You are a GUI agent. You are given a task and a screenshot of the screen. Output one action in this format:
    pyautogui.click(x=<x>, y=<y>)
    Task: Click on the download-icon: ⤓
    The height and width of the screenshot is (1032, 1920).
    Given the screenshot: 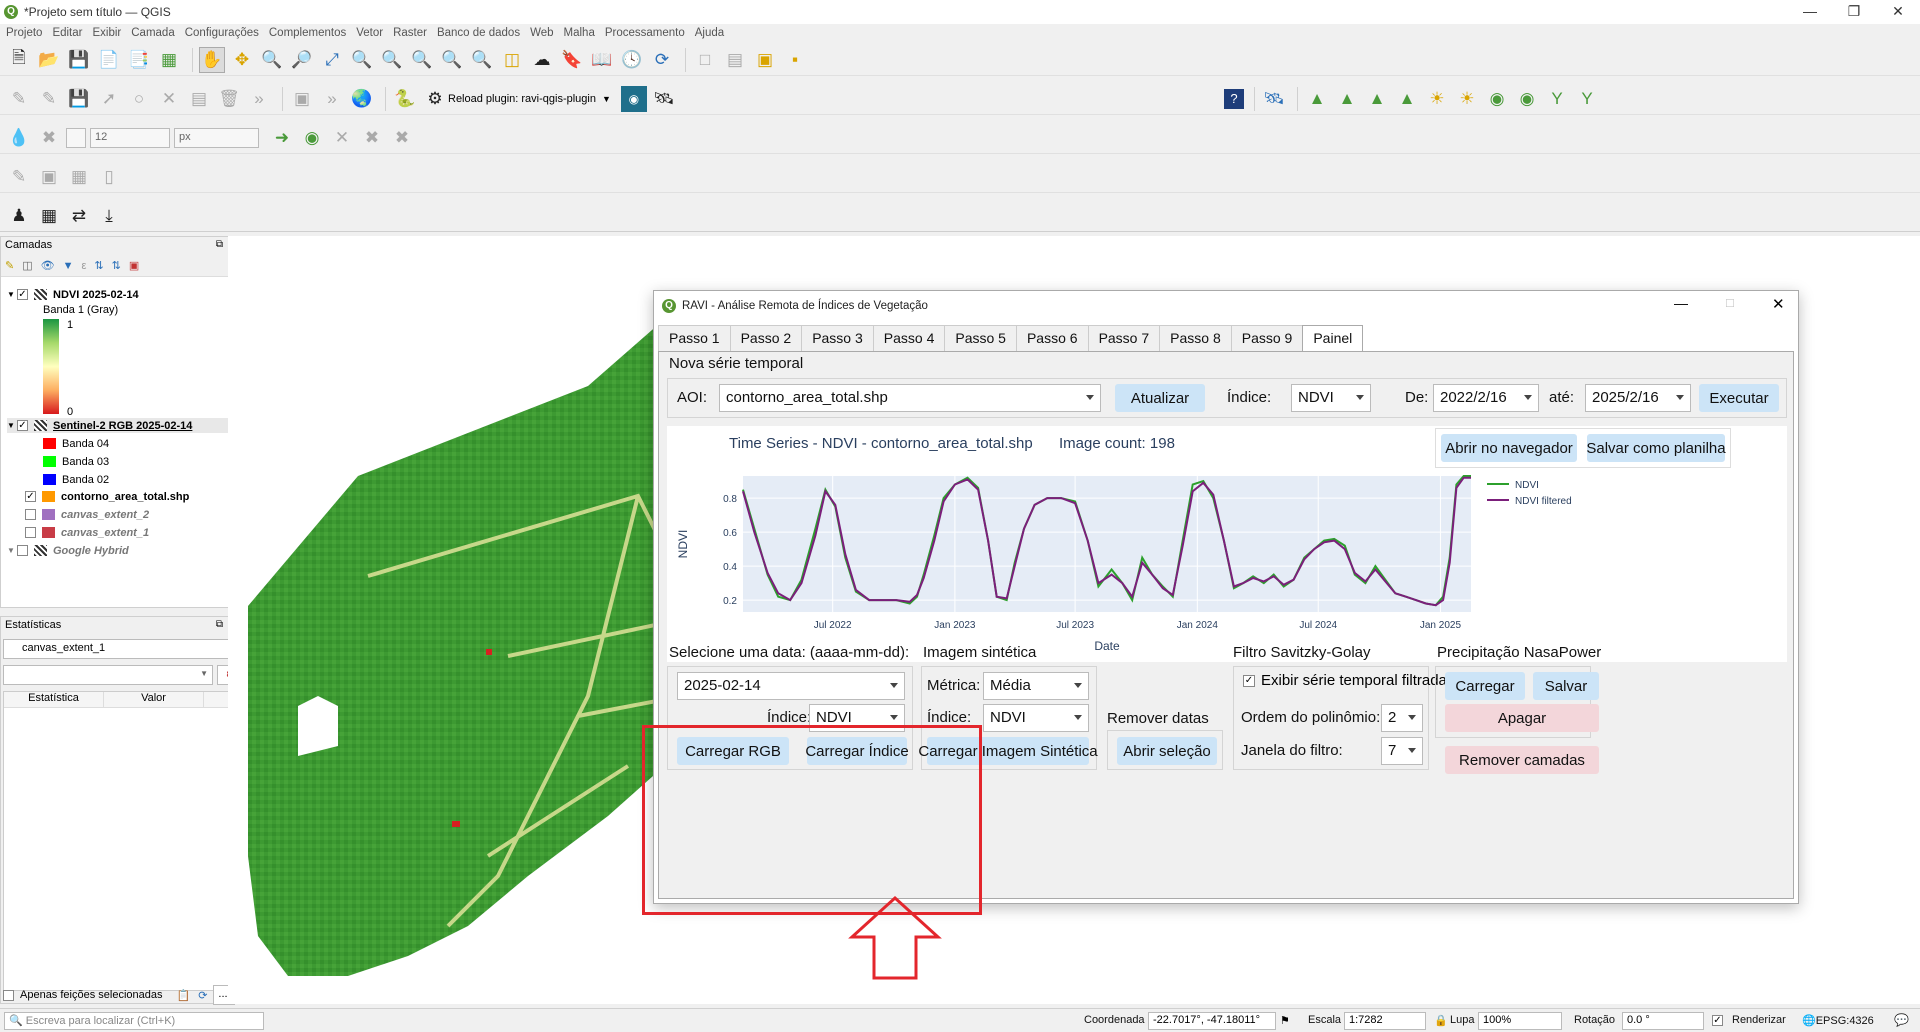 What is the action you would take?
    pyautogui.click(x=109, y=216)
    